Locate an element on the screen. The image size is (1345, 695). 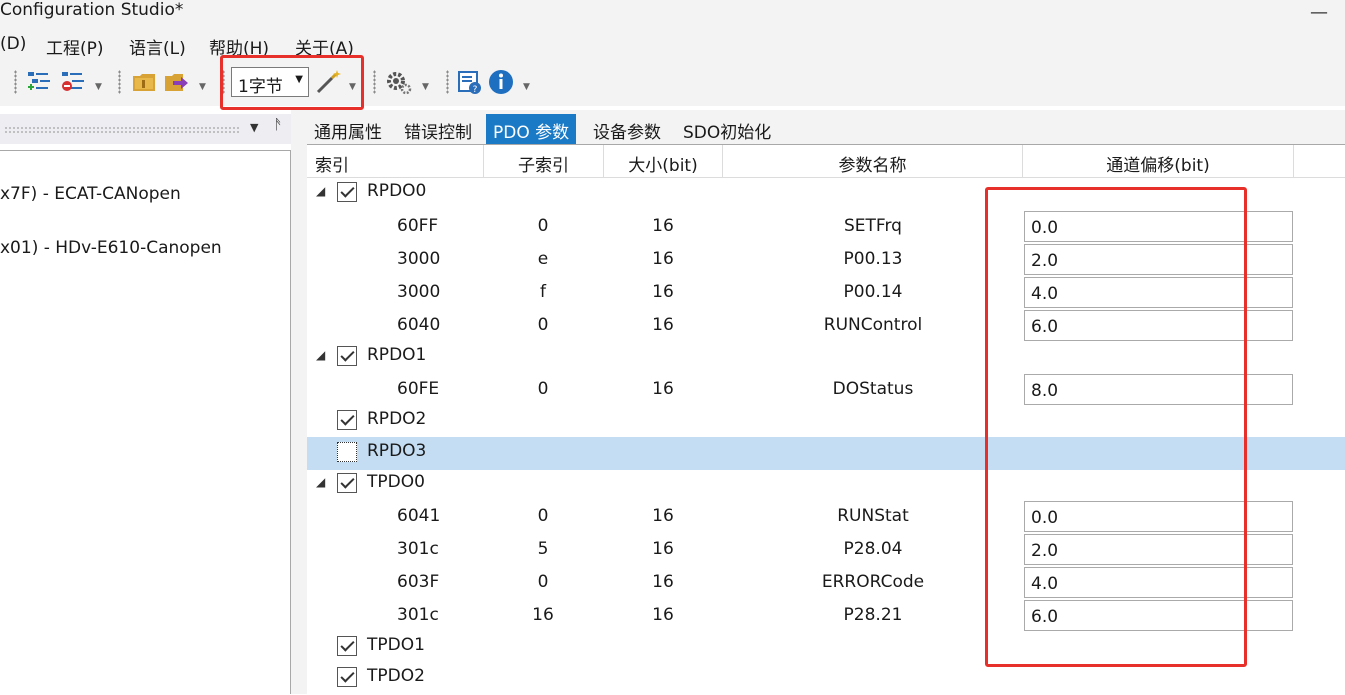
cell-param-name: SETFrq is located at coordinates (873, 226).